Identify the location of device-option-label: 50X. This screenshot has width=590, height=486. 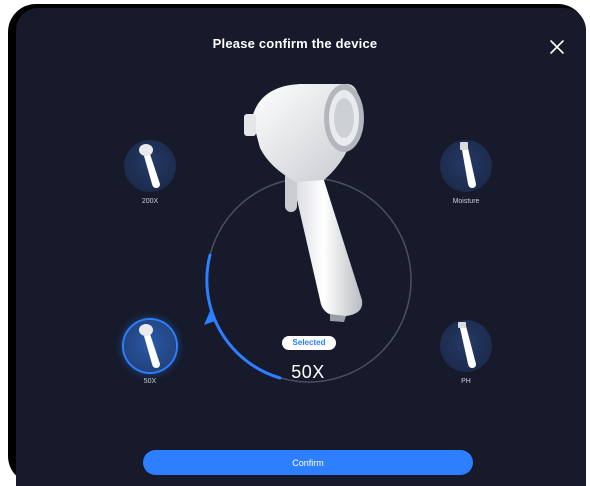
(150, 381).